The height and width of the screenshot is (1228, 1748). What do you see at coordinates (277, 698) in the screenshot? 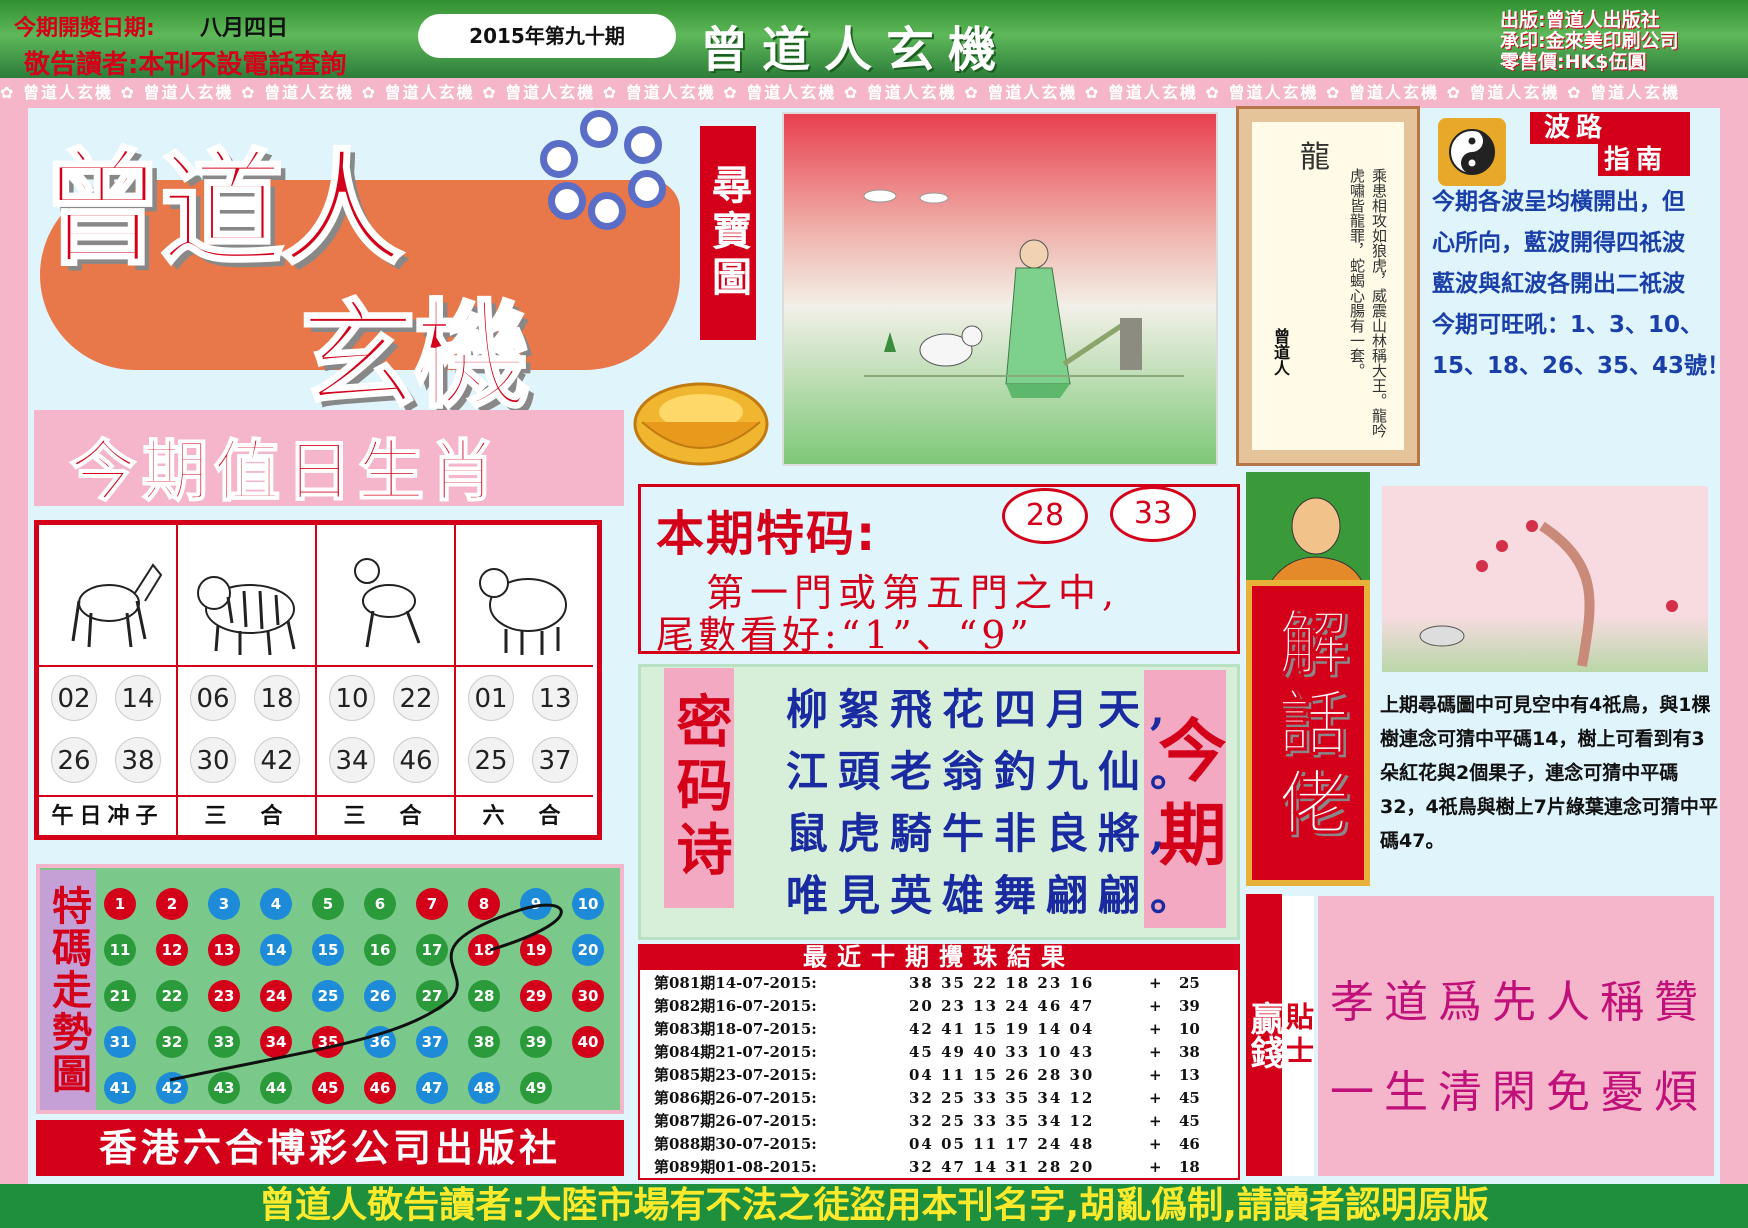
I see `zodiac-number: 18` at bounding box center [277, 698].